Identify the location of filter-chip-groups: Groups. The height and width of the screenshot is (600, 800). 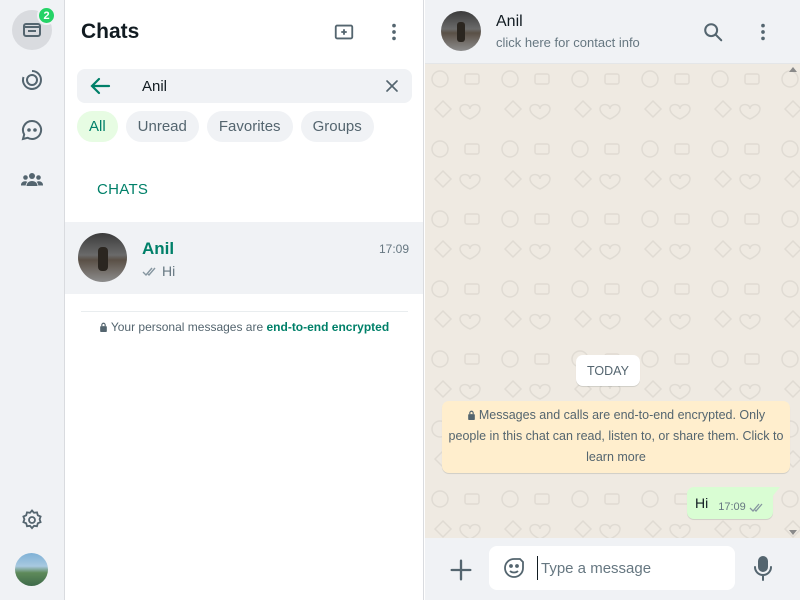
(337, 126).